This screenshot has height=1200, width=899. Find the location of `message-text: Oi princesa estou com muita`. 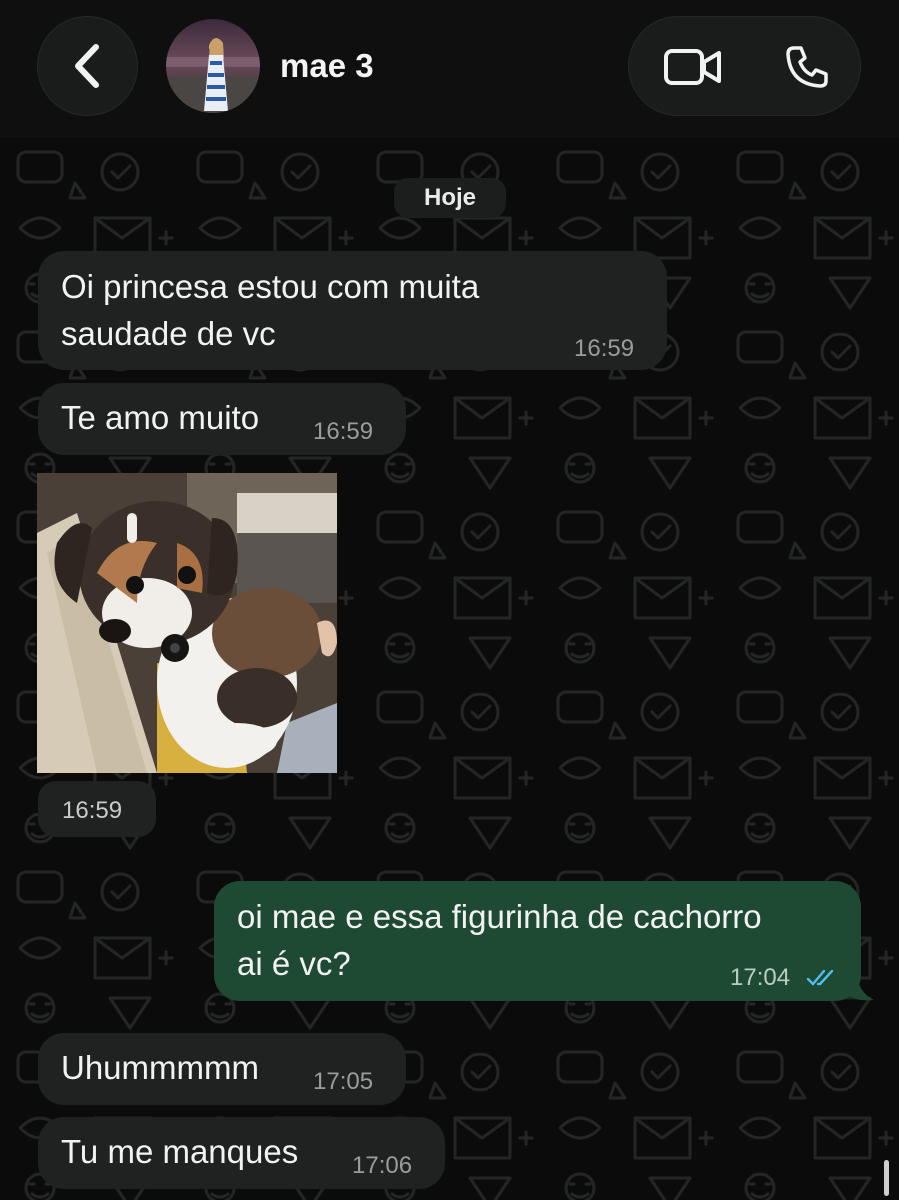

message-text: Oi princesa estou com muita is located at coordinates (270, 286).